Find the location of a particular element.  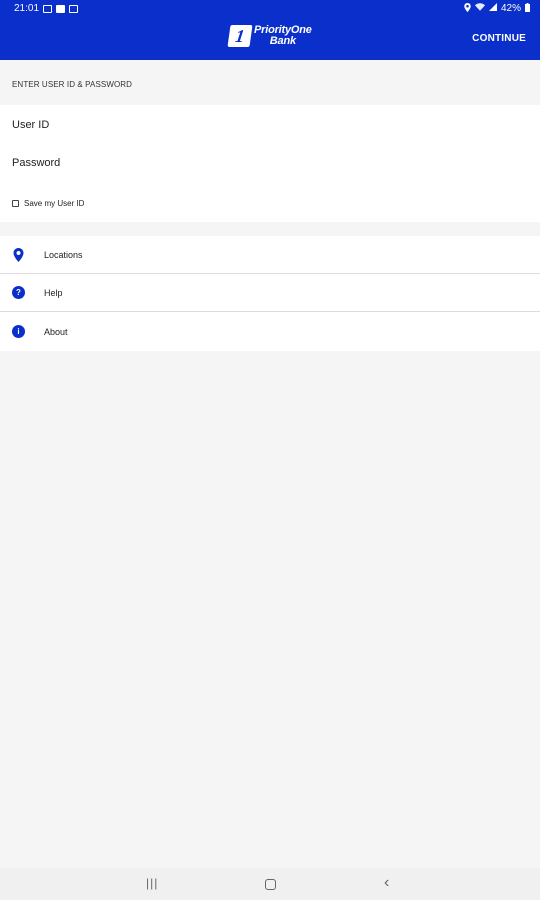

menu-label-about: About is located at coordinates (56, 331).